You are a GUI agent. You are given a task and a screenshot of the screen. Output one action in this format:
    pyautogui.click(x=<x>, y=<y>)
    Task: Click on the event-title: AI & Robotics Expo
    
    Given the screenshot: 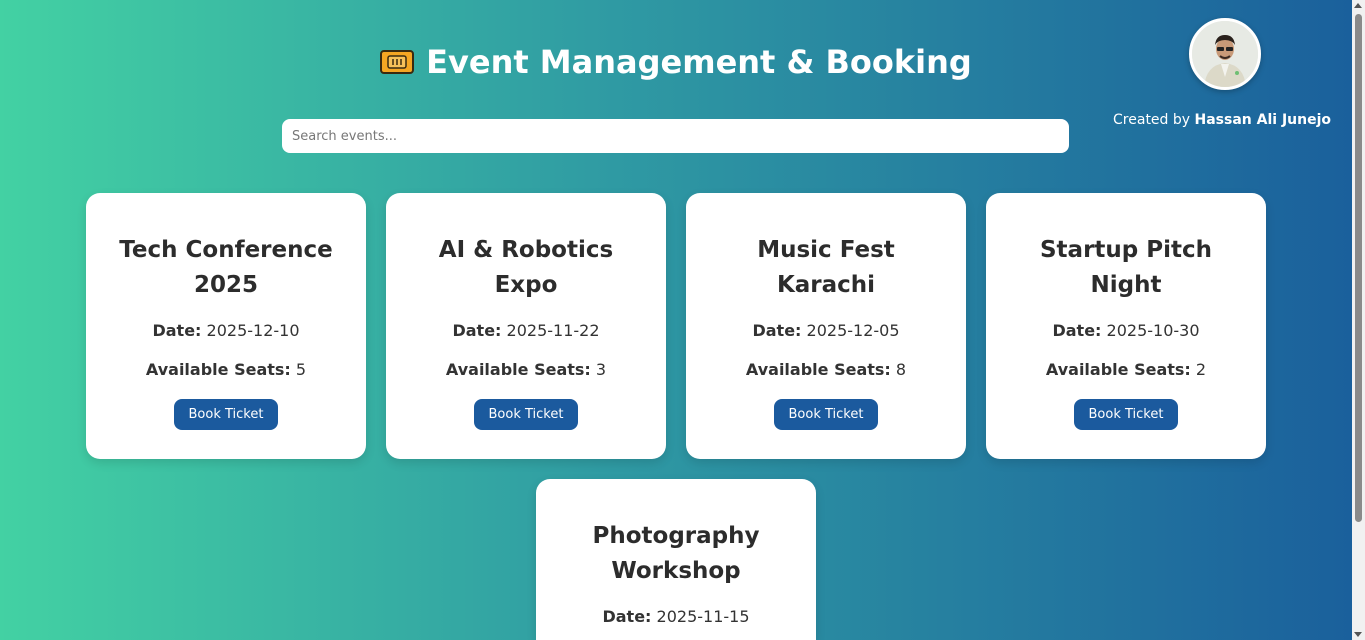 What is the action you would take?
    pyautogui.click(x=526, y=267)
    